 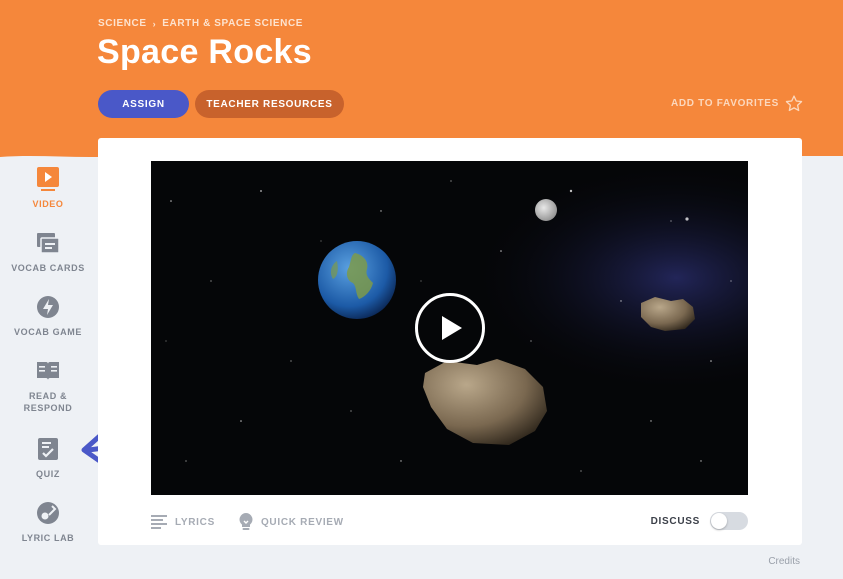 What do you see at coordinates (48, 268) in the screenshot?
I see `sidebar-item-label: VOCAB CARDS` at bounding box center [48, 268].